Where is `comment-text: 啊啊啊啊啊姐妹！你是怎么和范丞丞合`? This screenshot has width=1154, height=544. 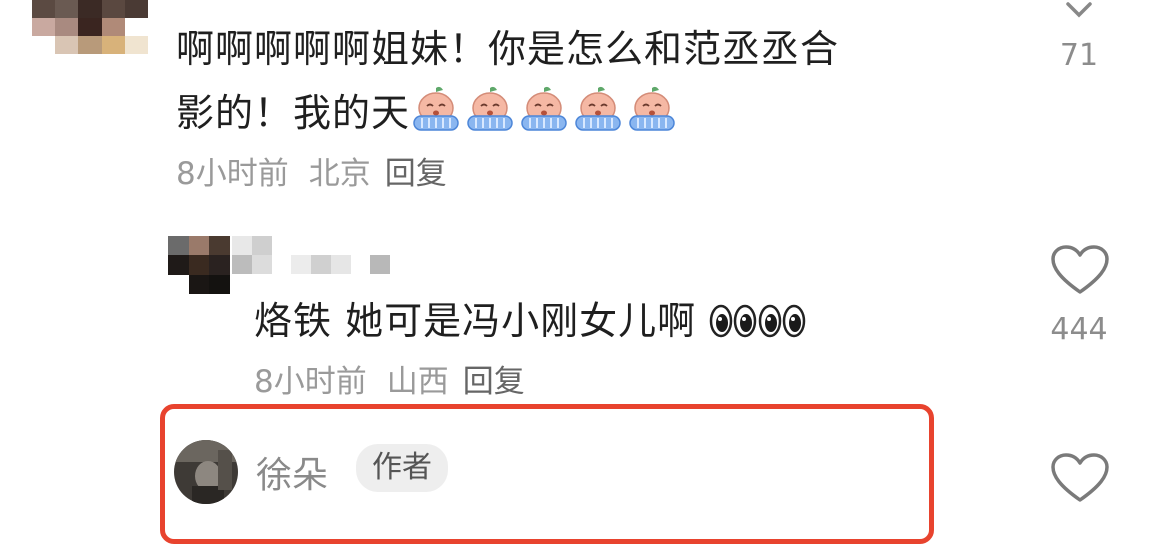
comment-text: 啊啊啊啊啊姐妹！你是怎么和范丞丞合 is located at coordinates (508, 49).